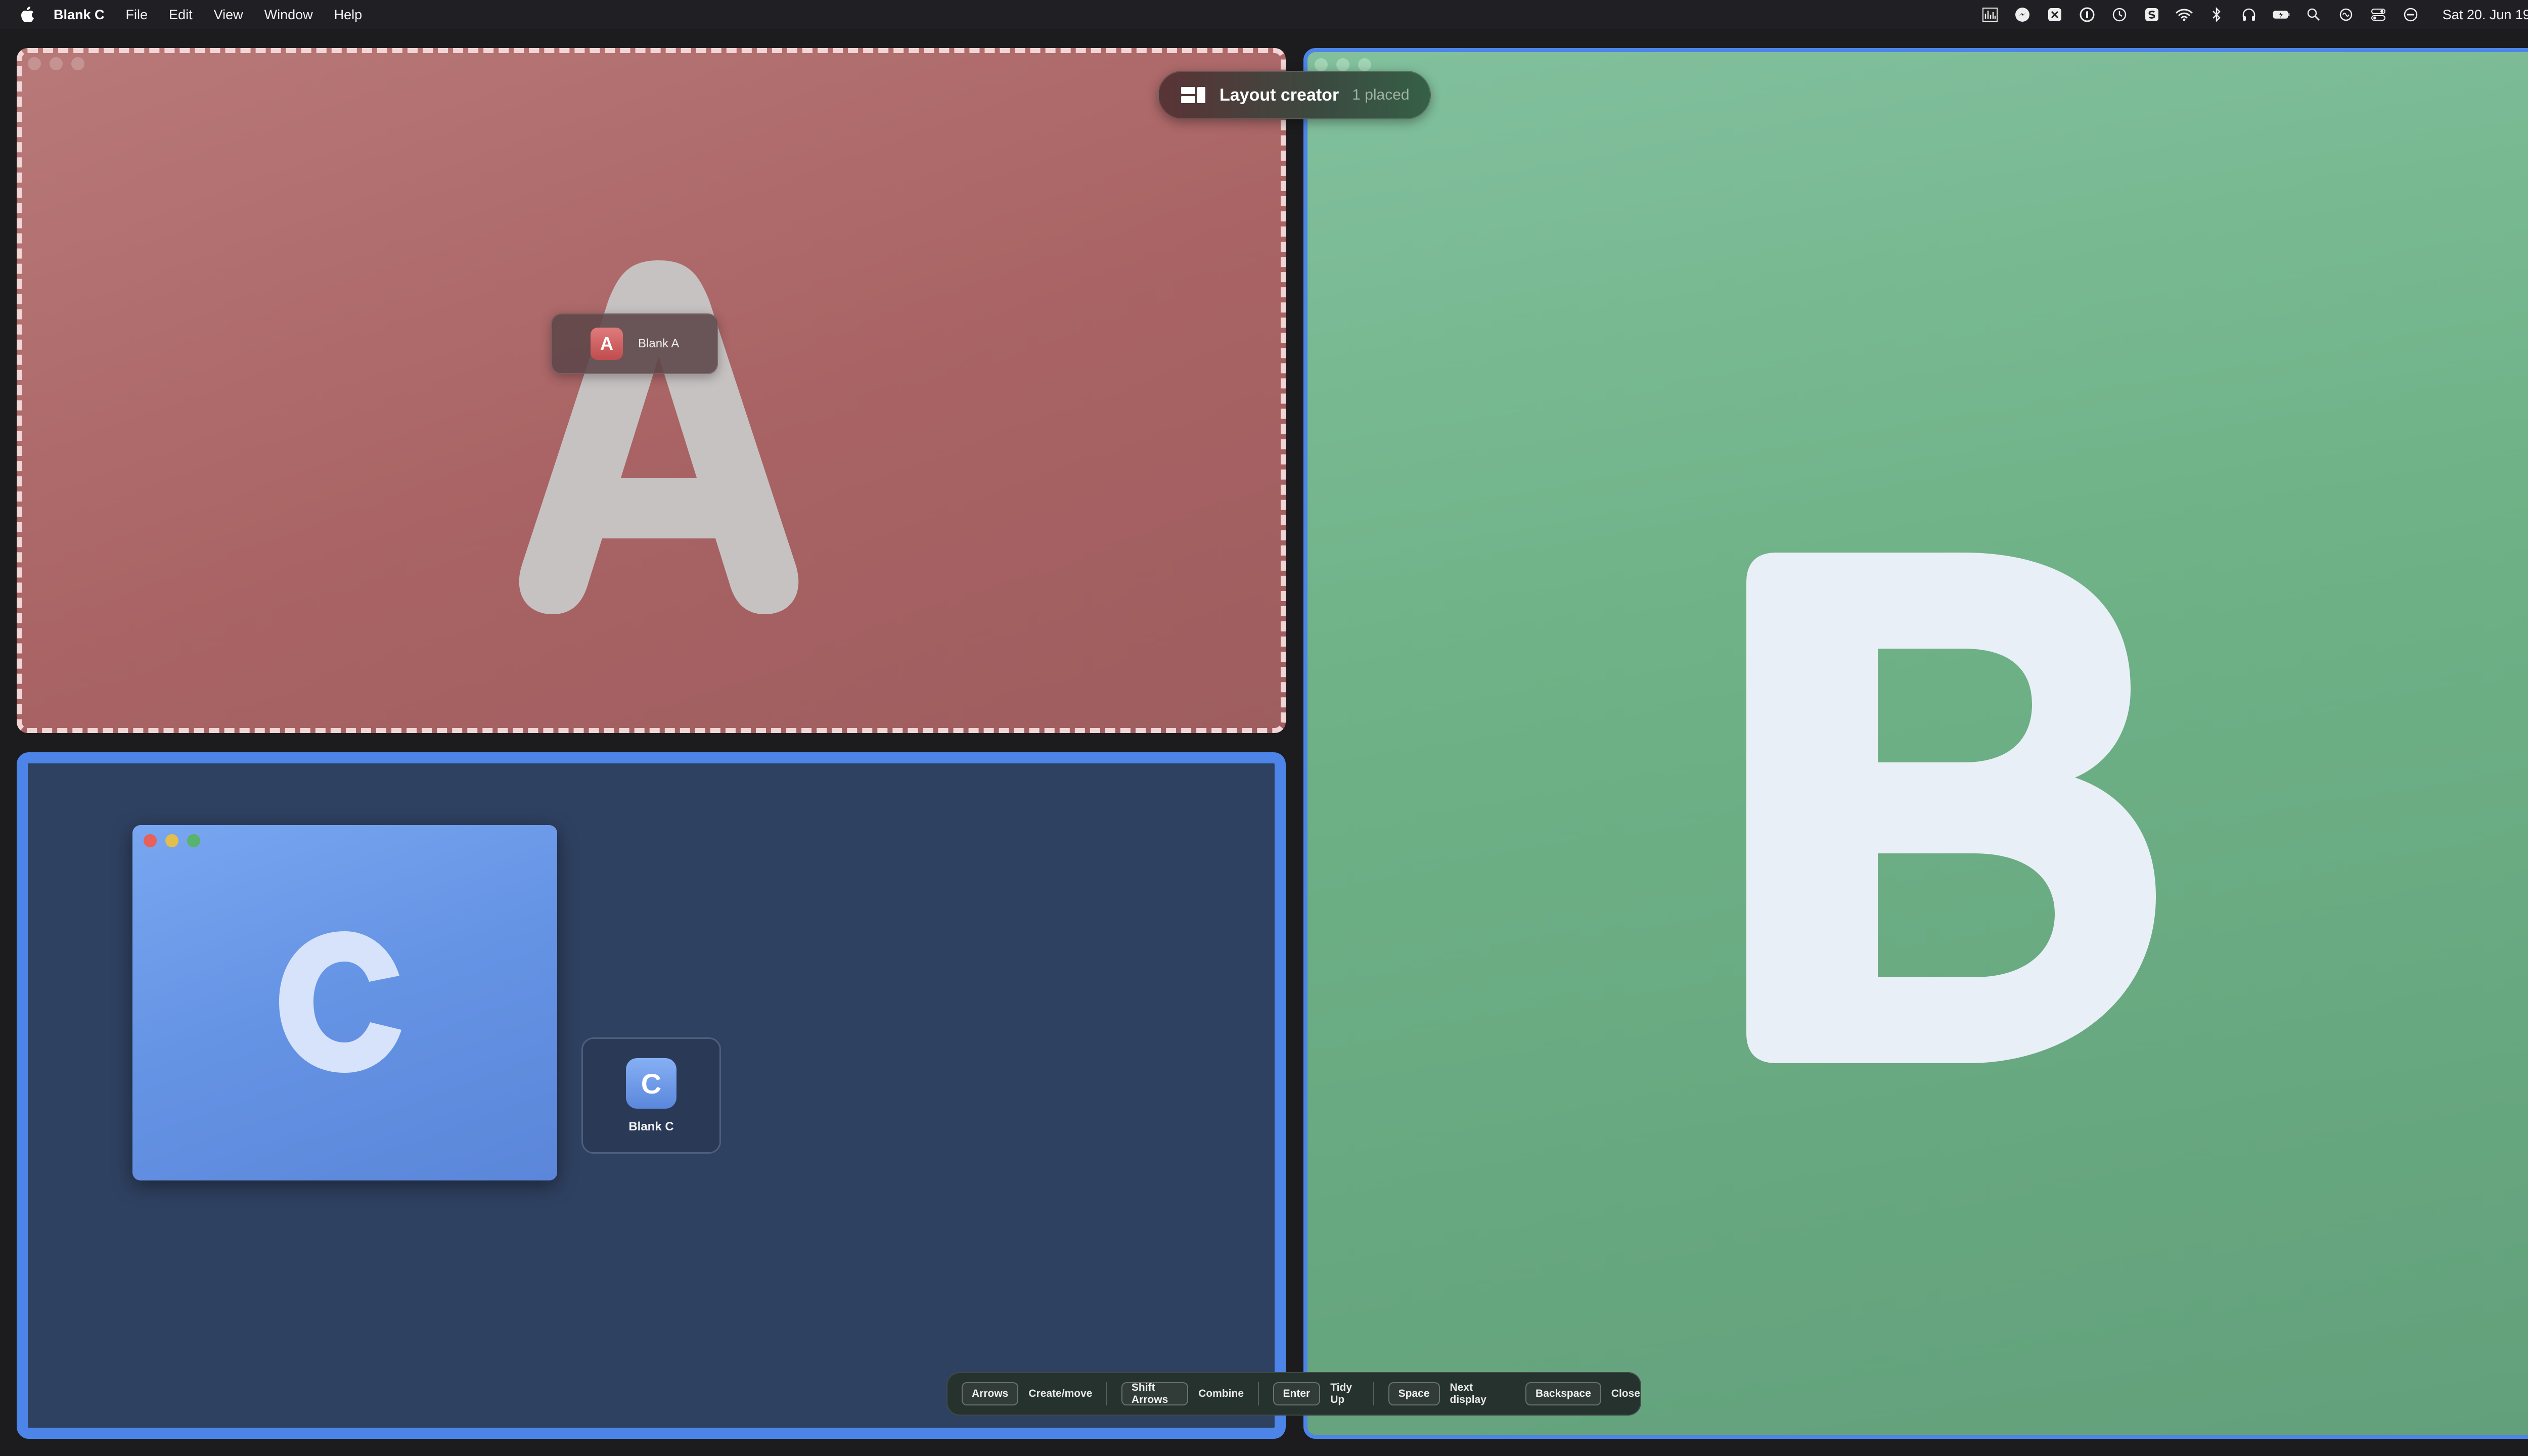 The height and width of the screenshot is (1456, 2528). Describe the element at coordinates (607, 344) in the screenshot. I see `blank-a-app-icon: A` at that location.